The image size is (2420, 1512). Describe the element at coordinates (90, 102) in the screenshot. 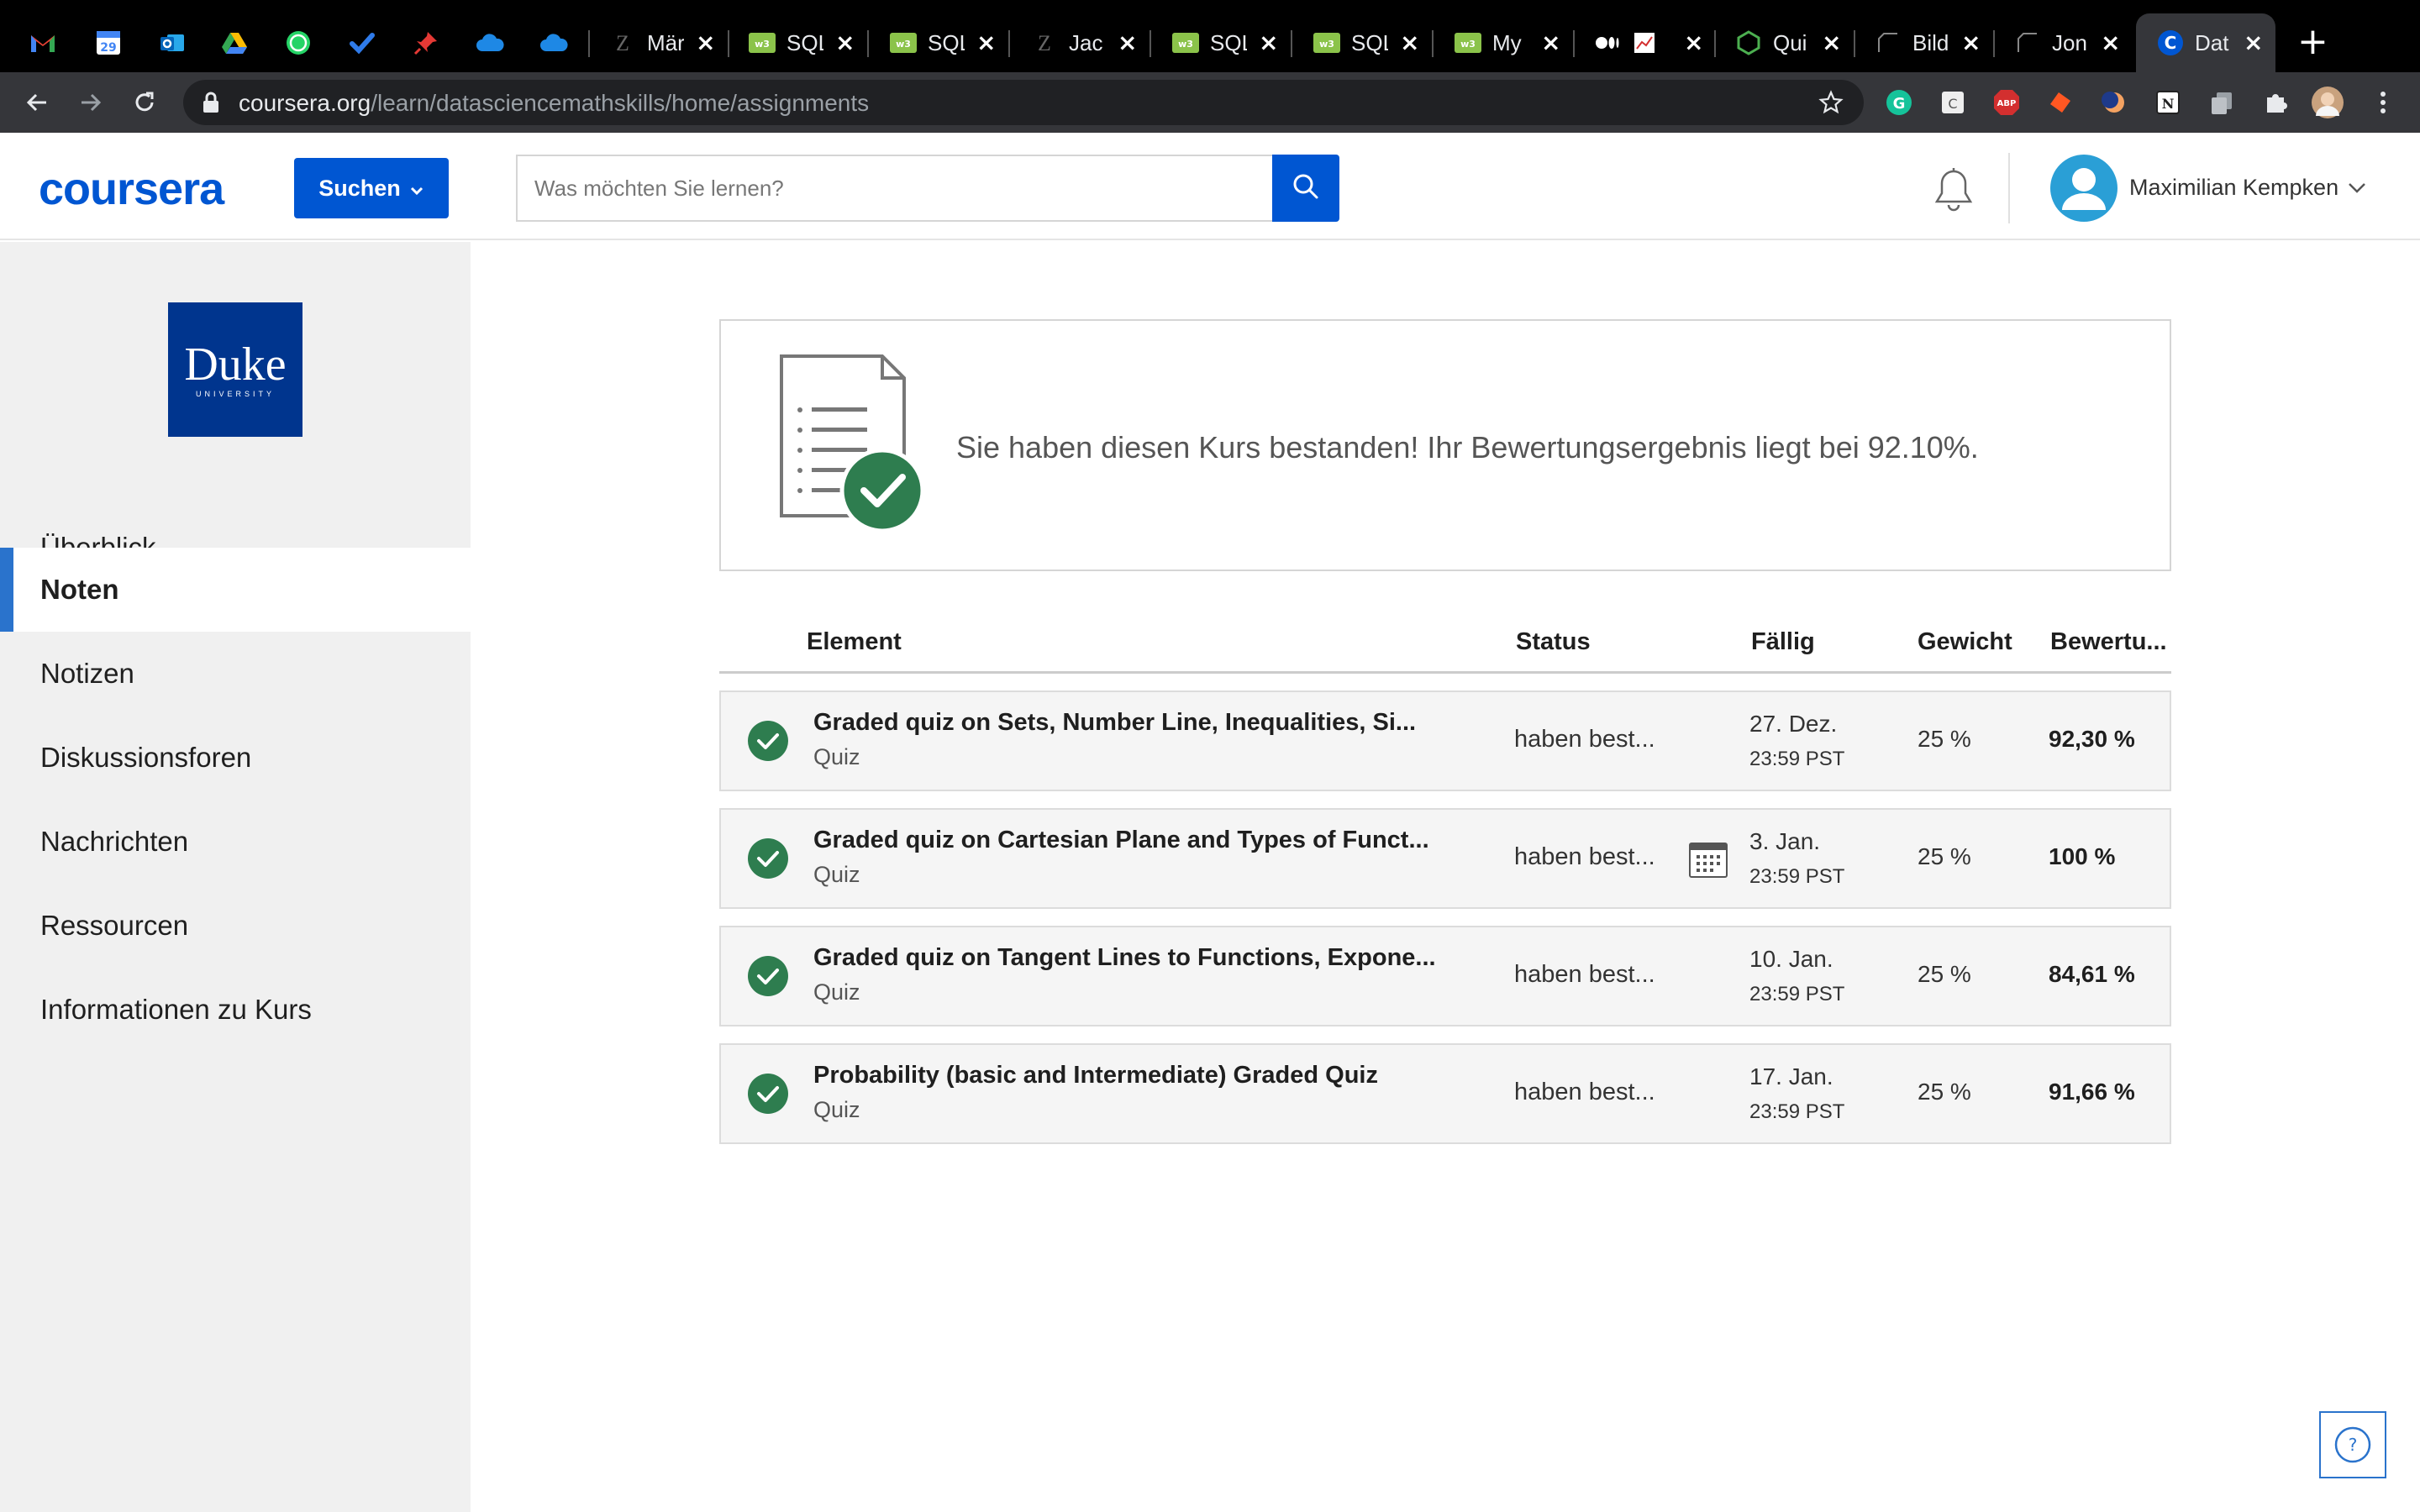

I see `forward-icon` at that location.